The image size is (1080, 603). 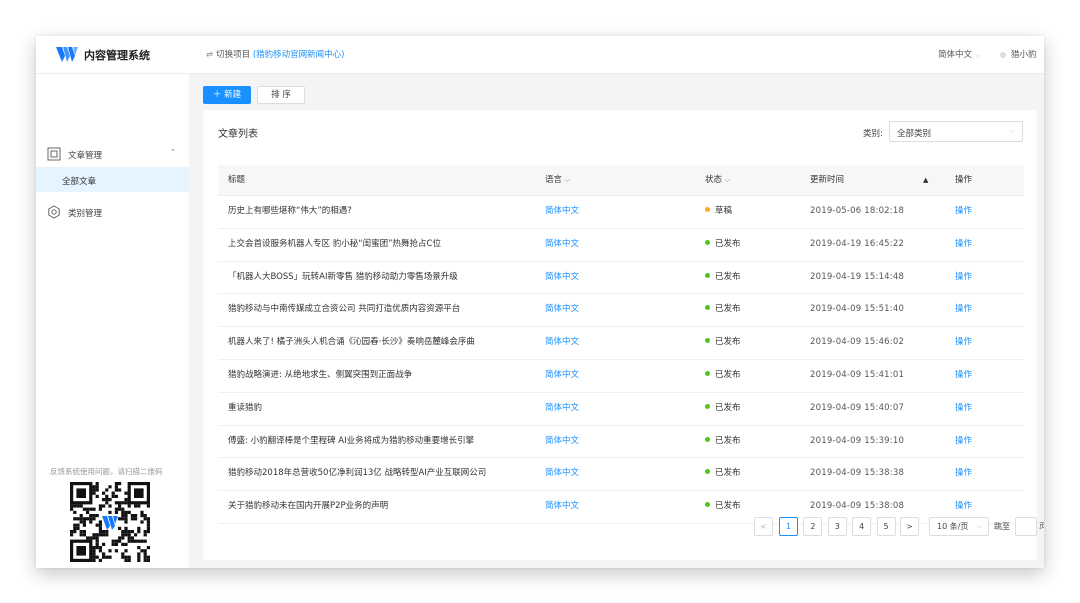 I want to click on project-switcher: ⇌ 切换项目 (猎豹移动官网新闻中心), so click(x=275, y=54).